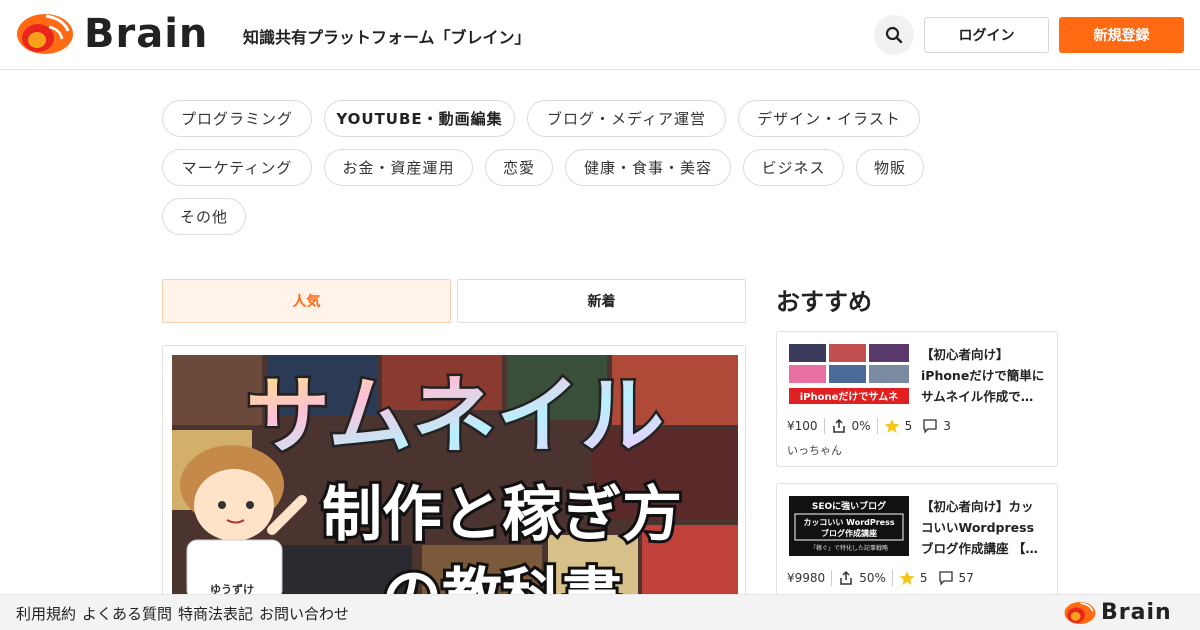 This screenshot has height=630, width=1200. Describe the element at coordinates (502, 515) in the screenshot. I see `thumbnail-title-line2: 制作と稼ぎ方` at that location.